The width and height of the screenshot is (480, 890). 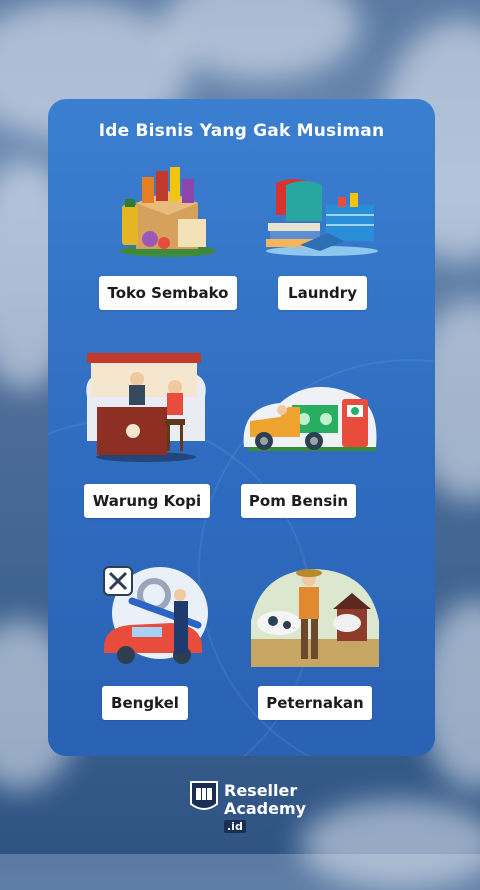 What do you see at coordinates (261, 790) in the screenshot?
I see `brand-line-1: Reseller` at bounding box center [261, 790].